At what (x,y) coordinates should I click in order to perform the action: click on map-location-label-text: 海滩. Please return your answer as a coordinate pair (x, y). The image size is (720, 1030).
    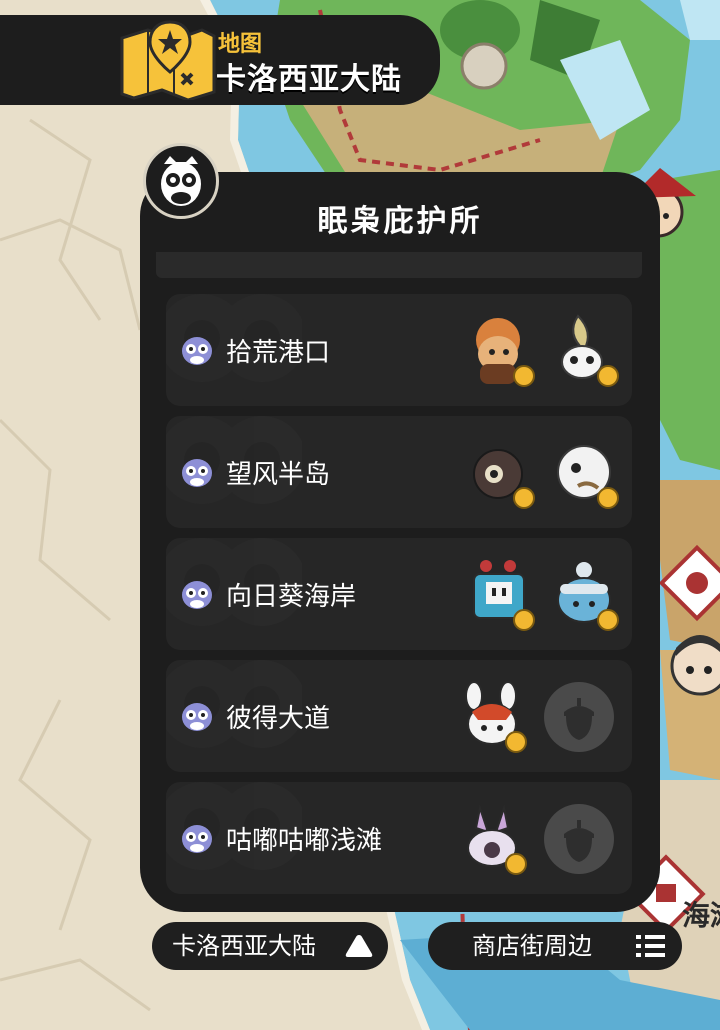
    Looking at the image, I should click on (701, 915).